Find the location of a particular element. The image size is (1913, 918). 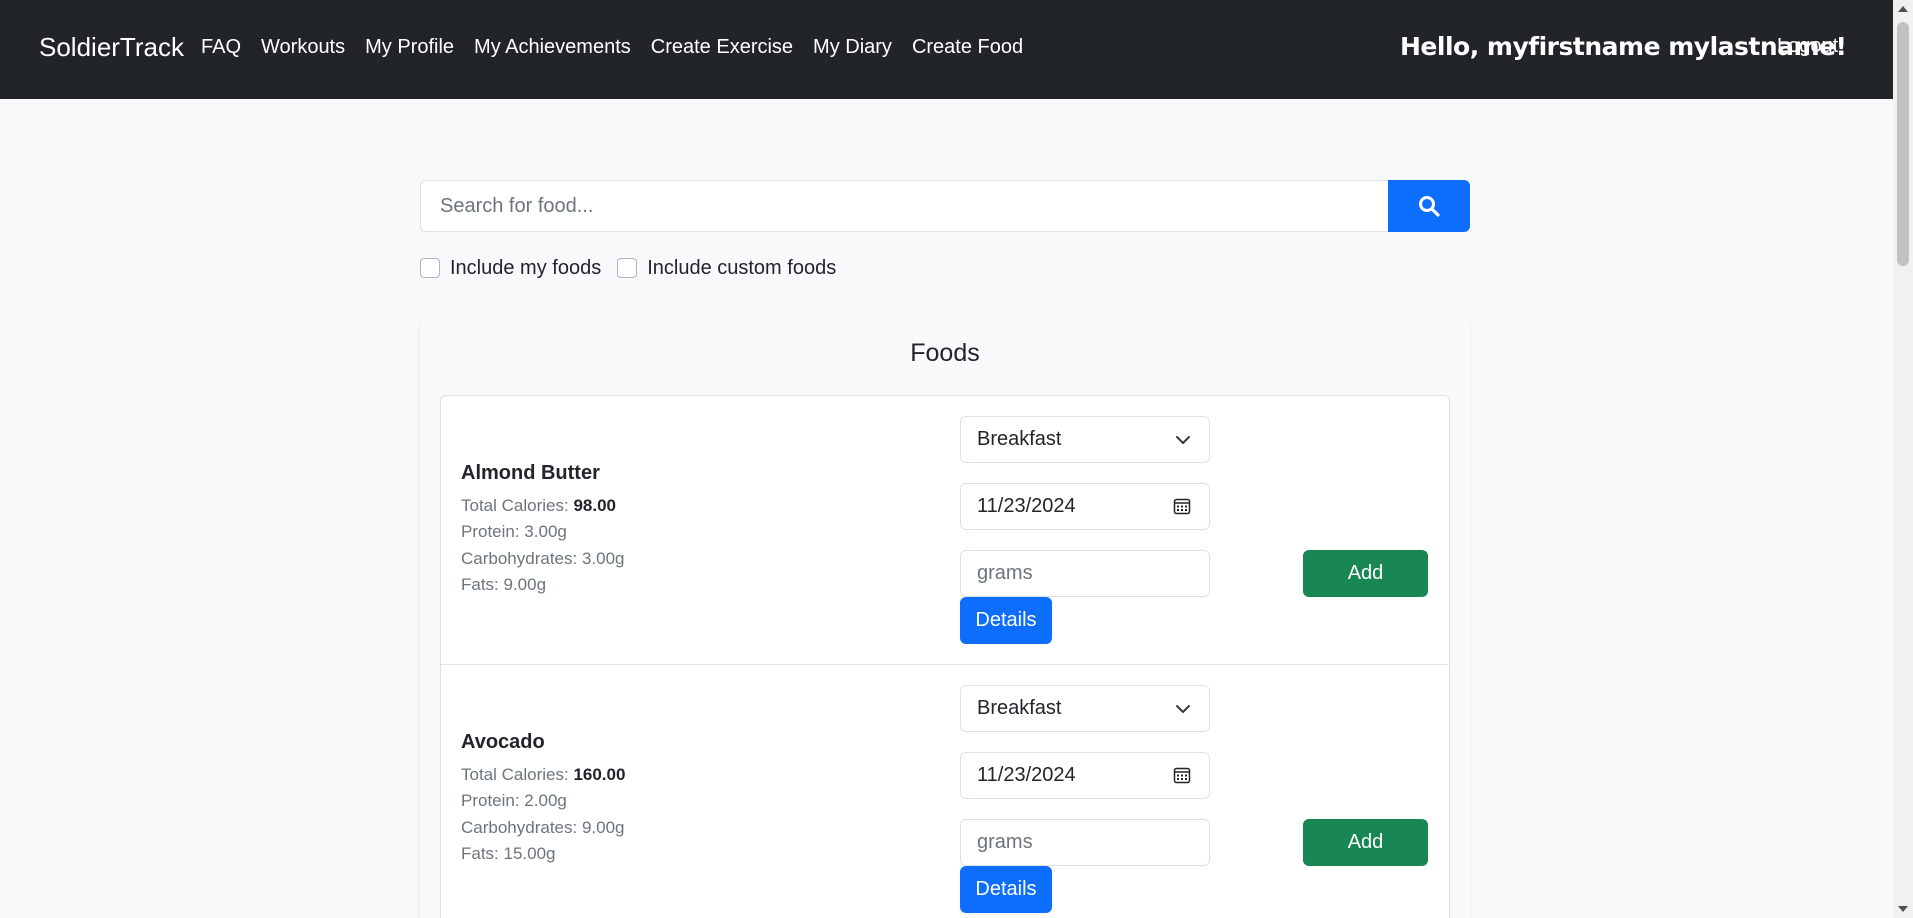

calories-value: 98.00 is located at coordinates (594, 505).